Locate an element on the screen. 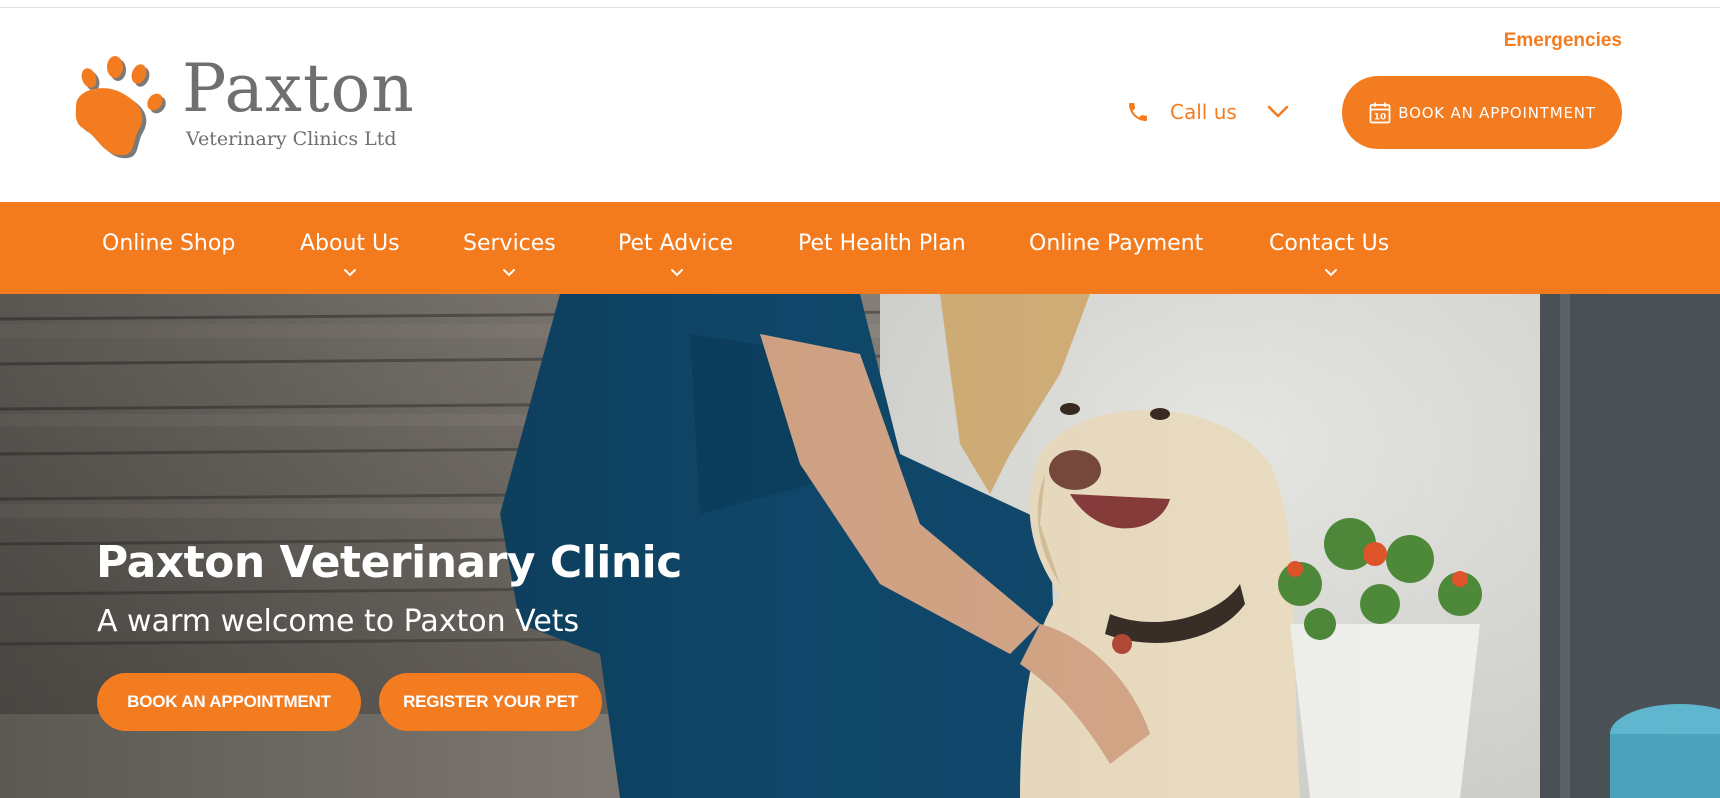 This screenshot has width=1720, height=798. site-logo: Paxton Veterinary Clinics Ltd is located at coordinates (242, 109).